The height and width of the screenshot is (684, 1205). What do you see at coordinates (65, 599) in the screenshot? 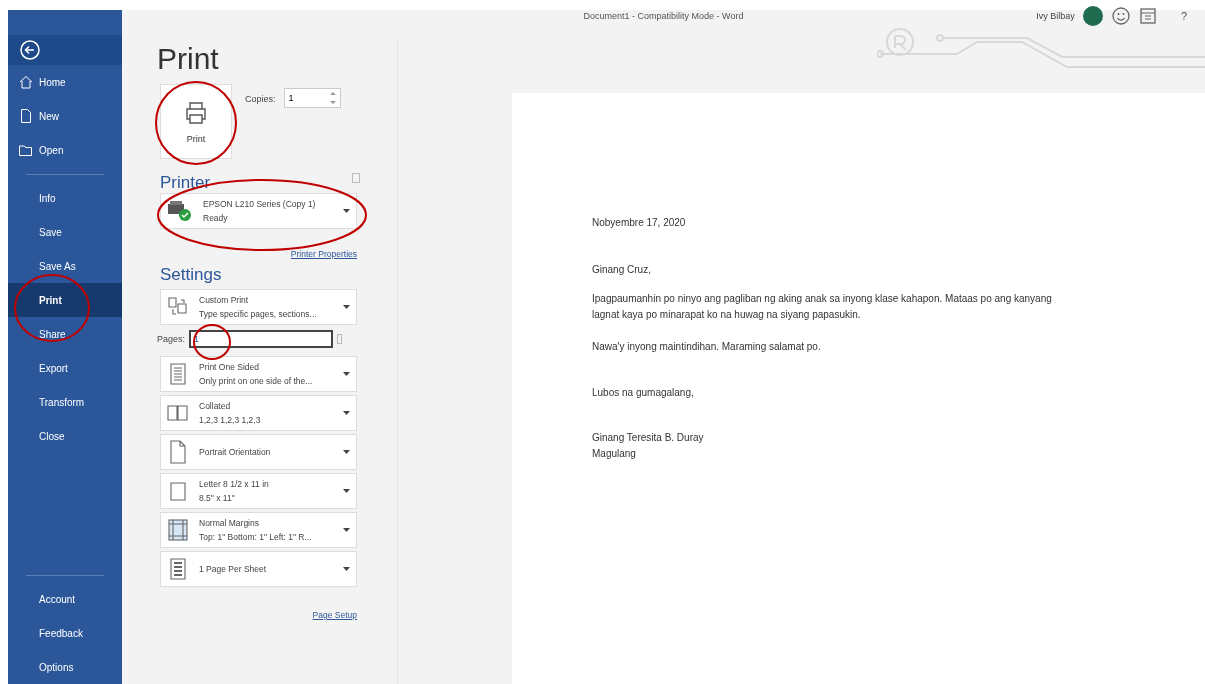
I see `sidebar-item: Account` at bounding box center [65, 599].